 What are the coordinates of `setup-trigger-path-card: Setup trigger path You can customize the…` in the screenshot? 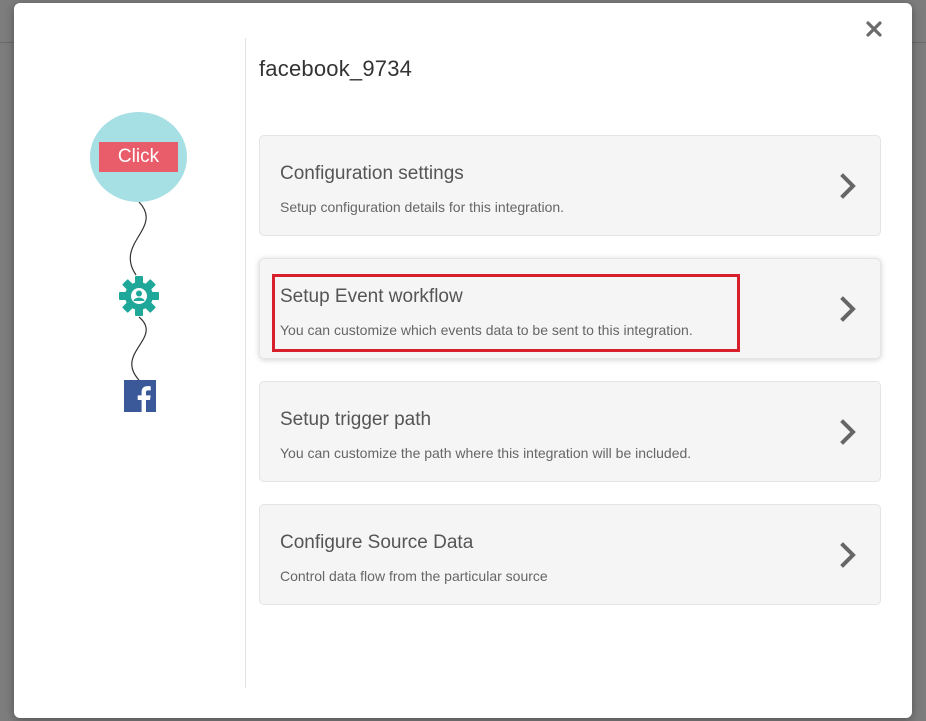 It's located at (570, 431).